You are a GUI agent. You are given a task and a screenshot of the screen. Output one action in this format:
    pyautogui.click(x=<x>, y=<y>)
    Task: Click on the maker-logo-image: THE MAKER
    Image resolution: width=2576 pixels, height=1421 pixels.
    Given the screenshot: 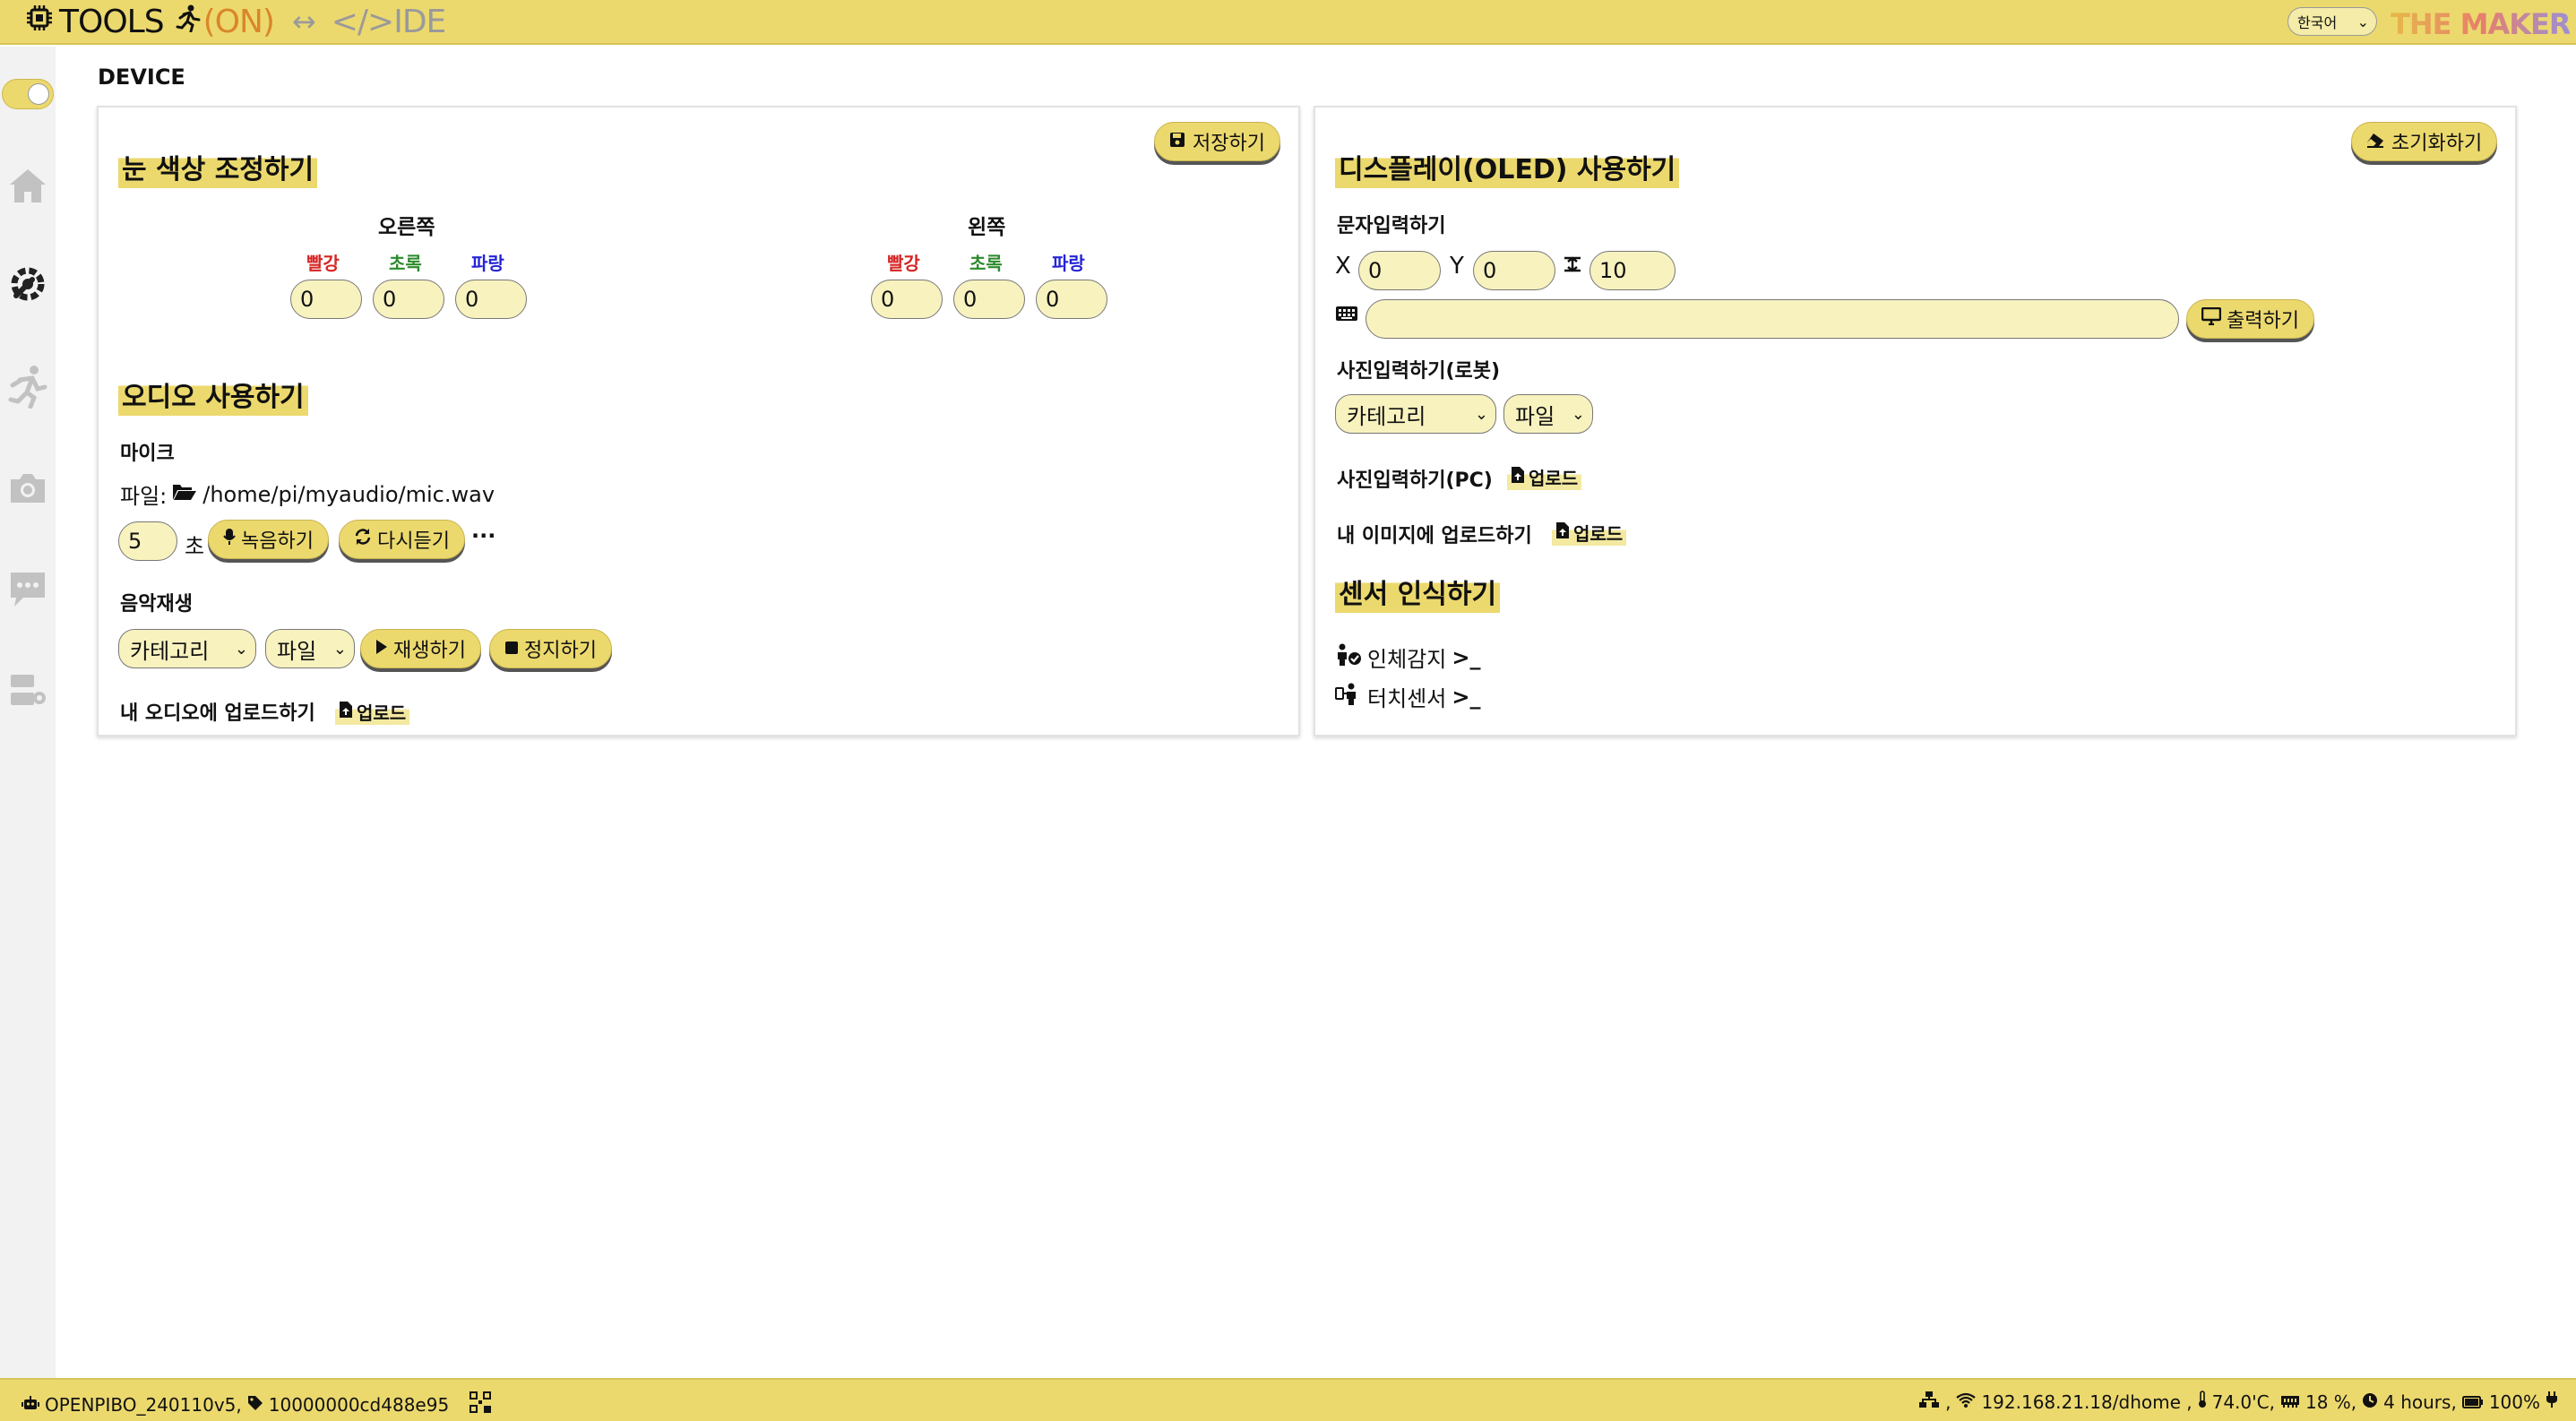 What is the action you would take?
    pyautogui.click(x=2481, y=24)
    